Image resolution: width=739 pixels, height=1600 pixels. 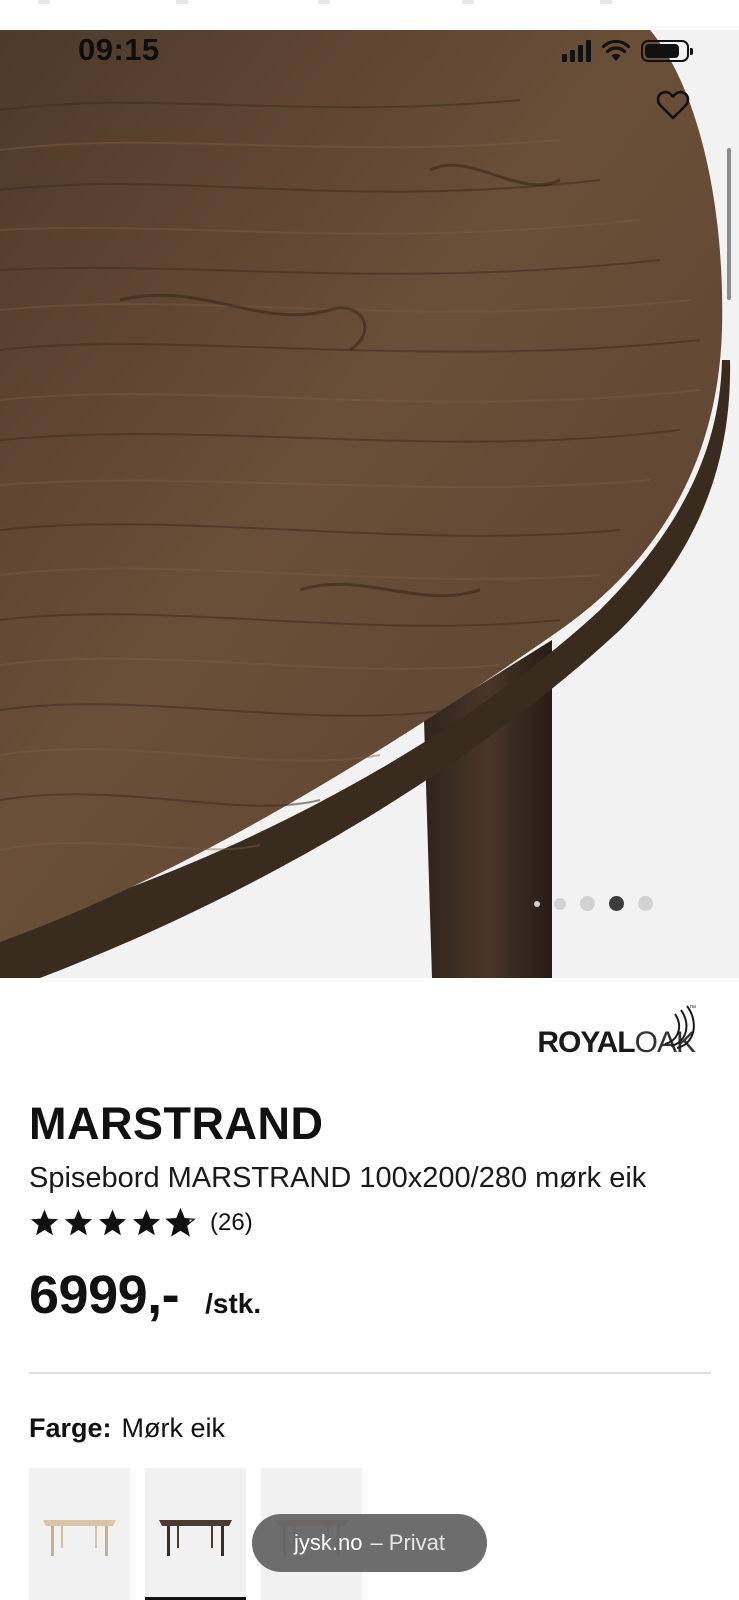 I want to click on product-description: Spisebord MARSTRAND 100x200/280 mørk eik, so click(x=338, y=1178).